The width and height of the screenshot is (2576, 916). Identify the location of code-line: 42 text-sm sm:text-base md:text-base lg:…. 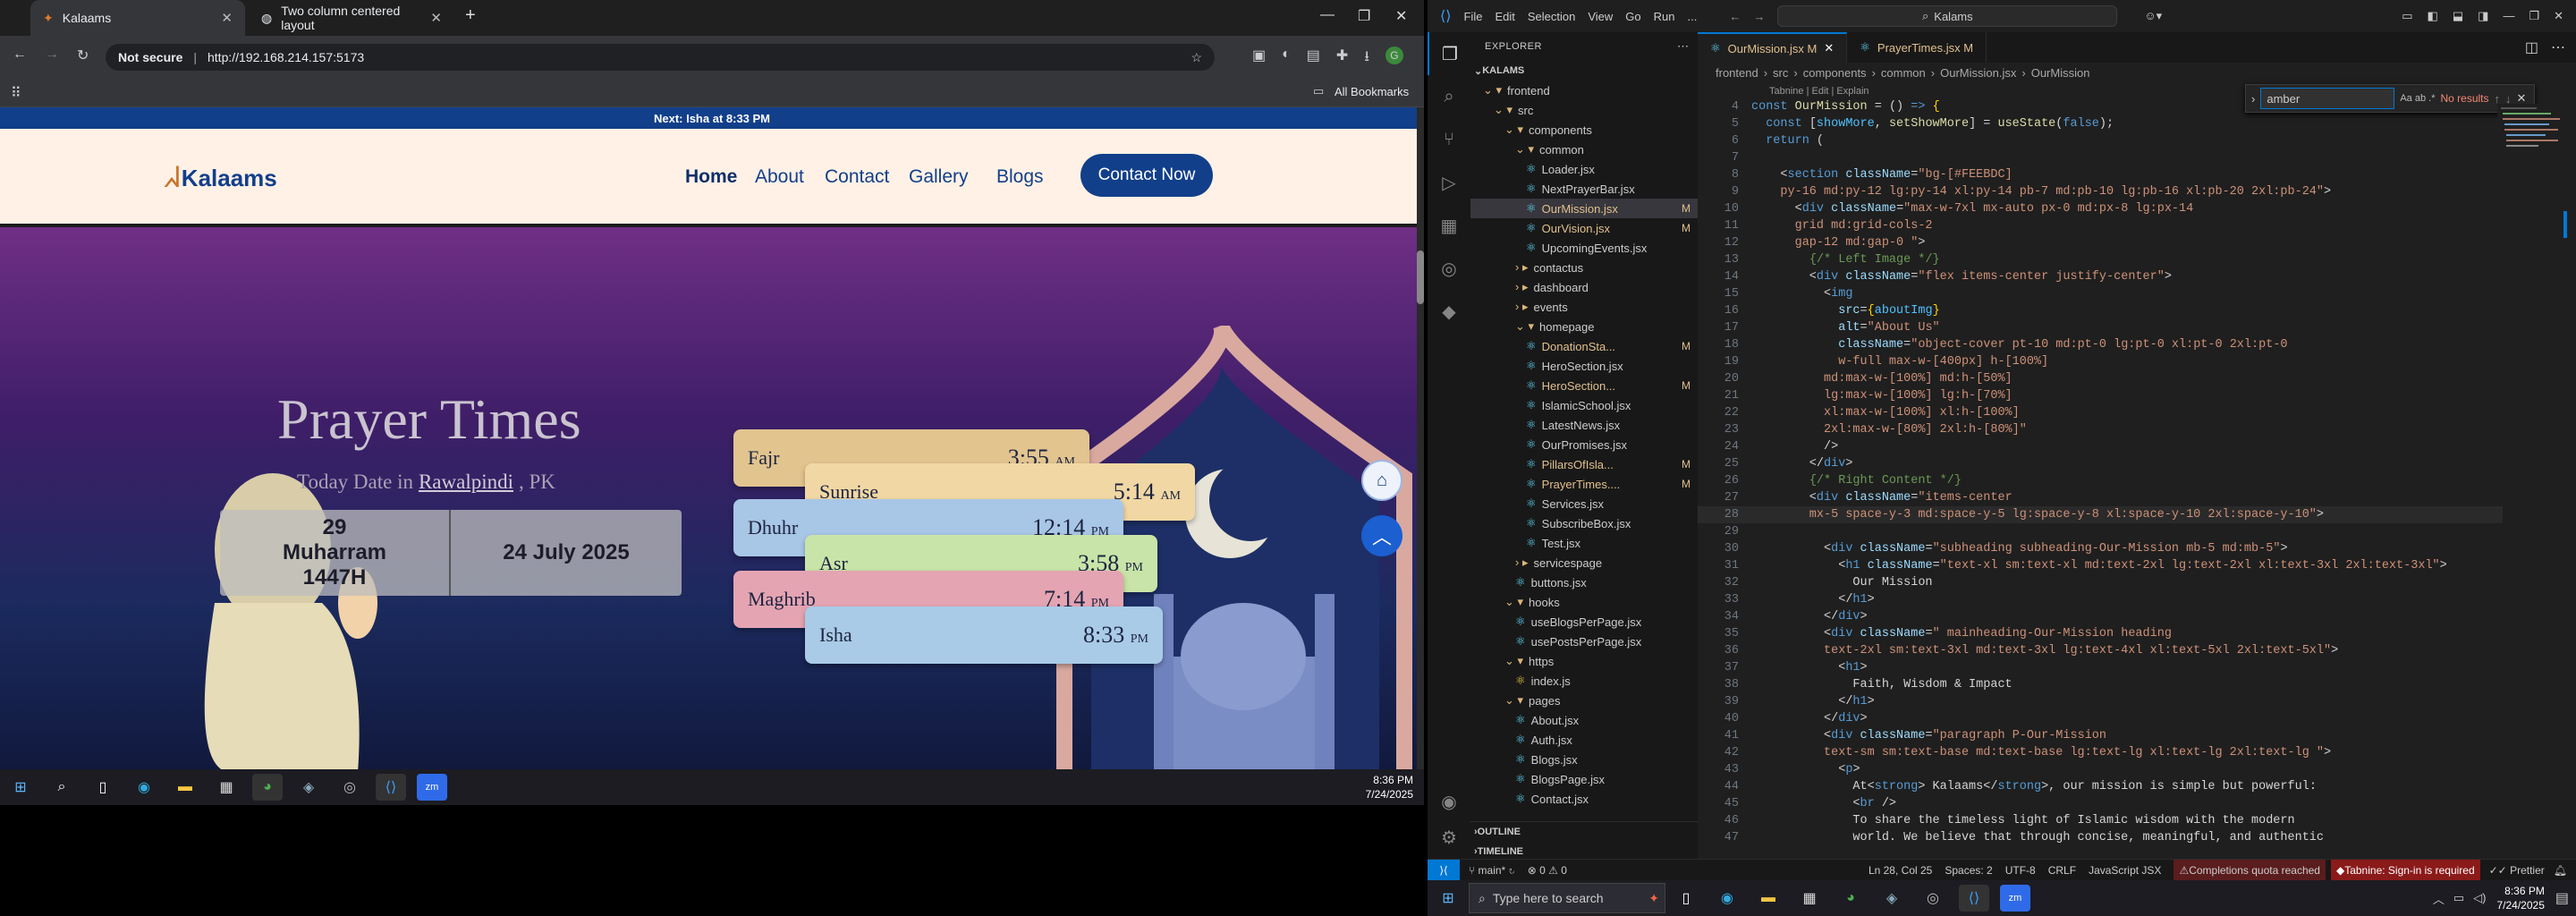
(2100, 752).